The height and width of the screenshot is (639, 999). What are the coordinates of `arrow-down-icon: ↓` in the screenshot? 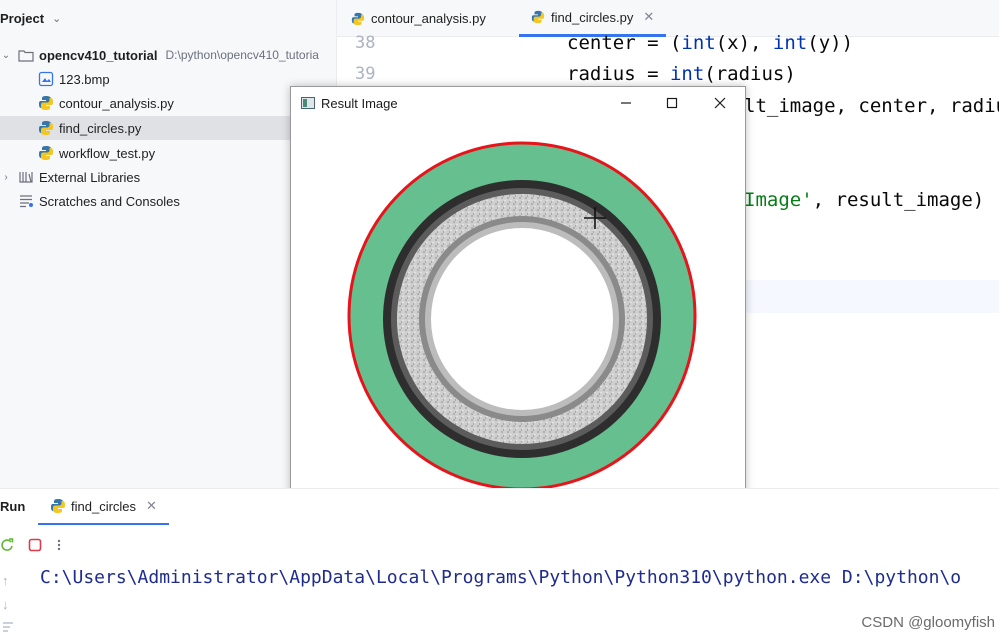 It's located at (5, 604).